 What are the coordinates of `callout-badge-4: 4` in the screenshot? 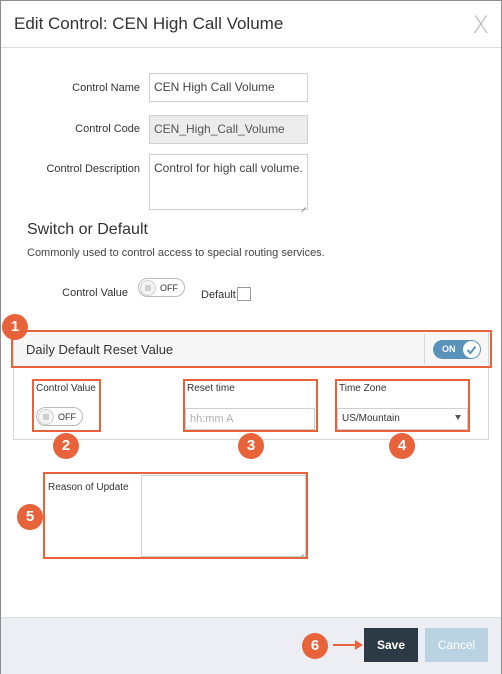 It's located at (402, 446).